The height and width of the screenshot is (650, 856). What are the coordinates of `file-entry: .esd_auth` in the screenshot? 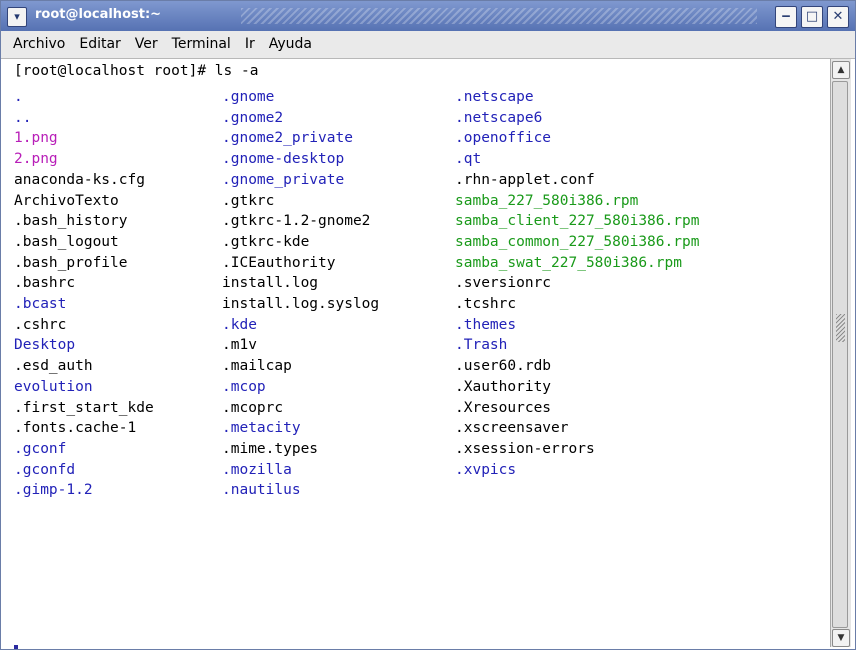 It's located at (53, 366).